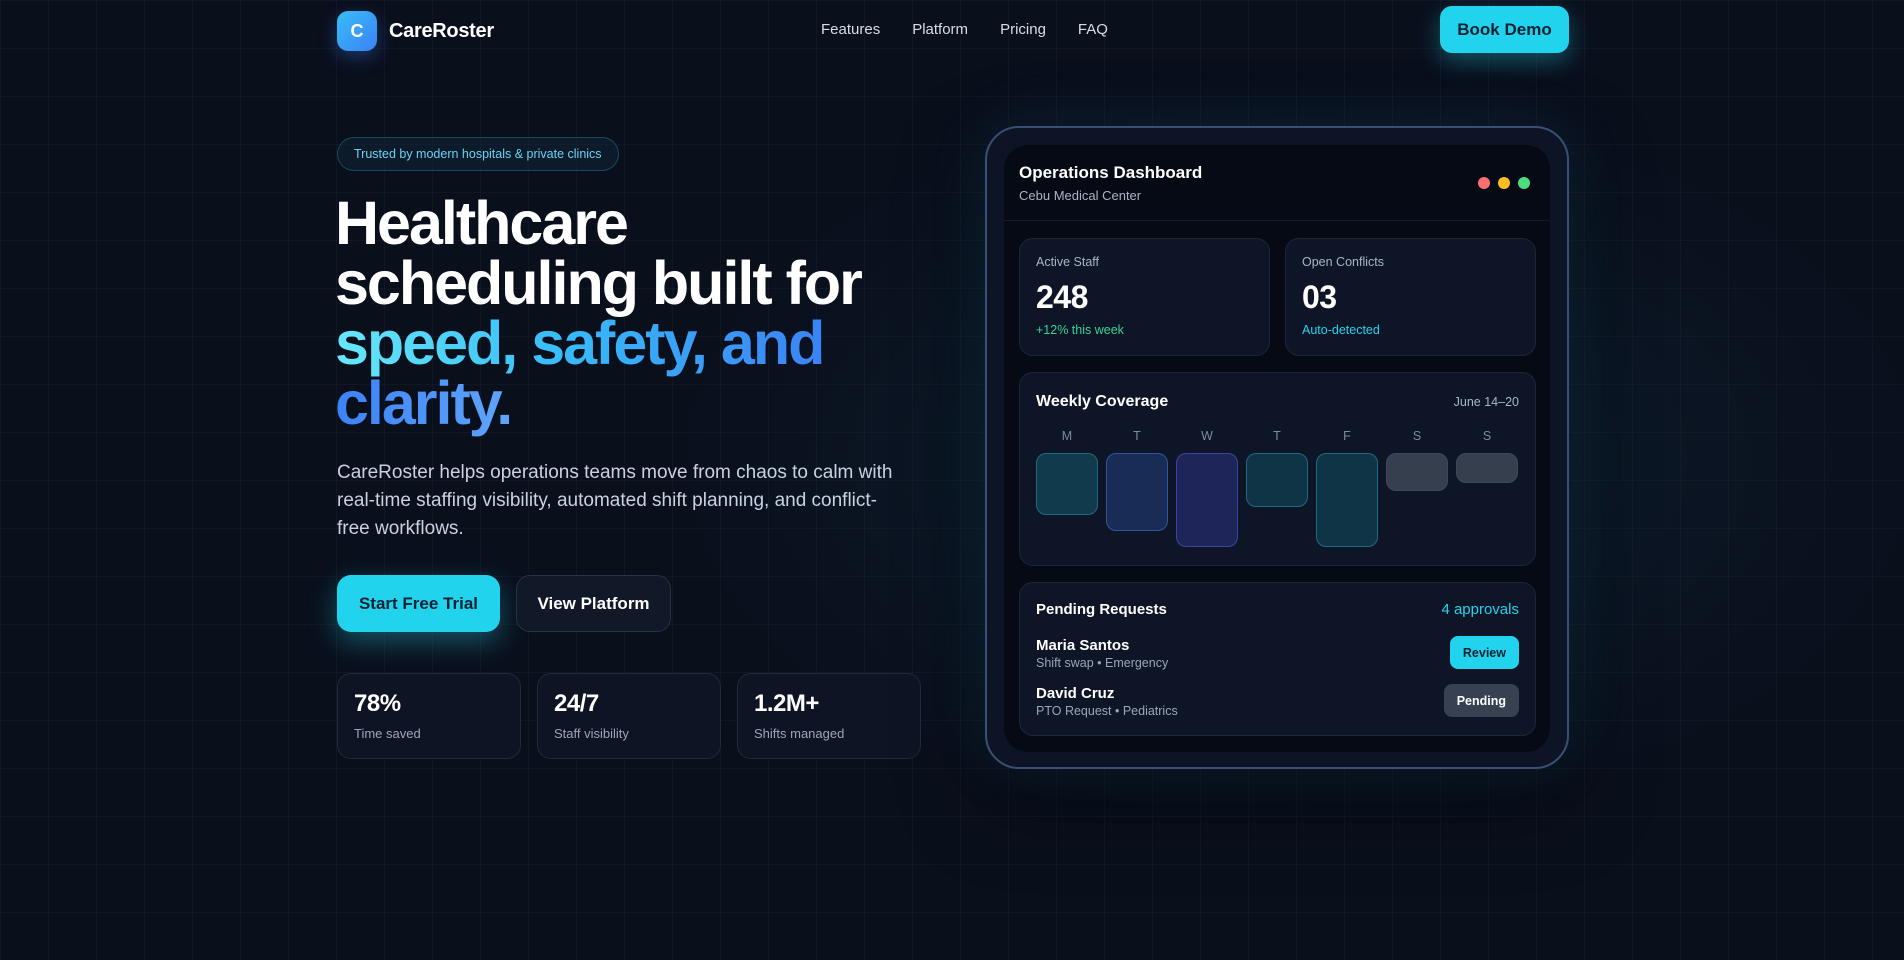 The image size is (1904, 960). Describe the element at coordinates (1504, 29) in the screenshot. I see `book-demo-button: Book Demo` at that location.